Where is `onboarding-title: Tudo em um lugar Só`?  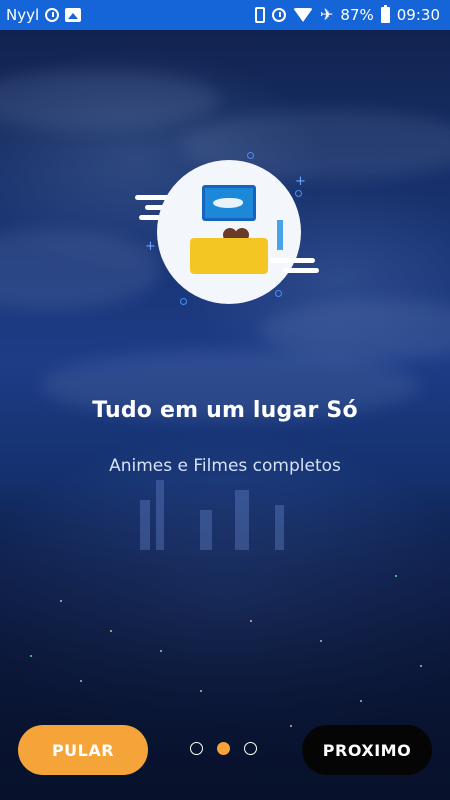 onboarding-title: Tudo em um lugar Só is located at coordinates (225, 410).